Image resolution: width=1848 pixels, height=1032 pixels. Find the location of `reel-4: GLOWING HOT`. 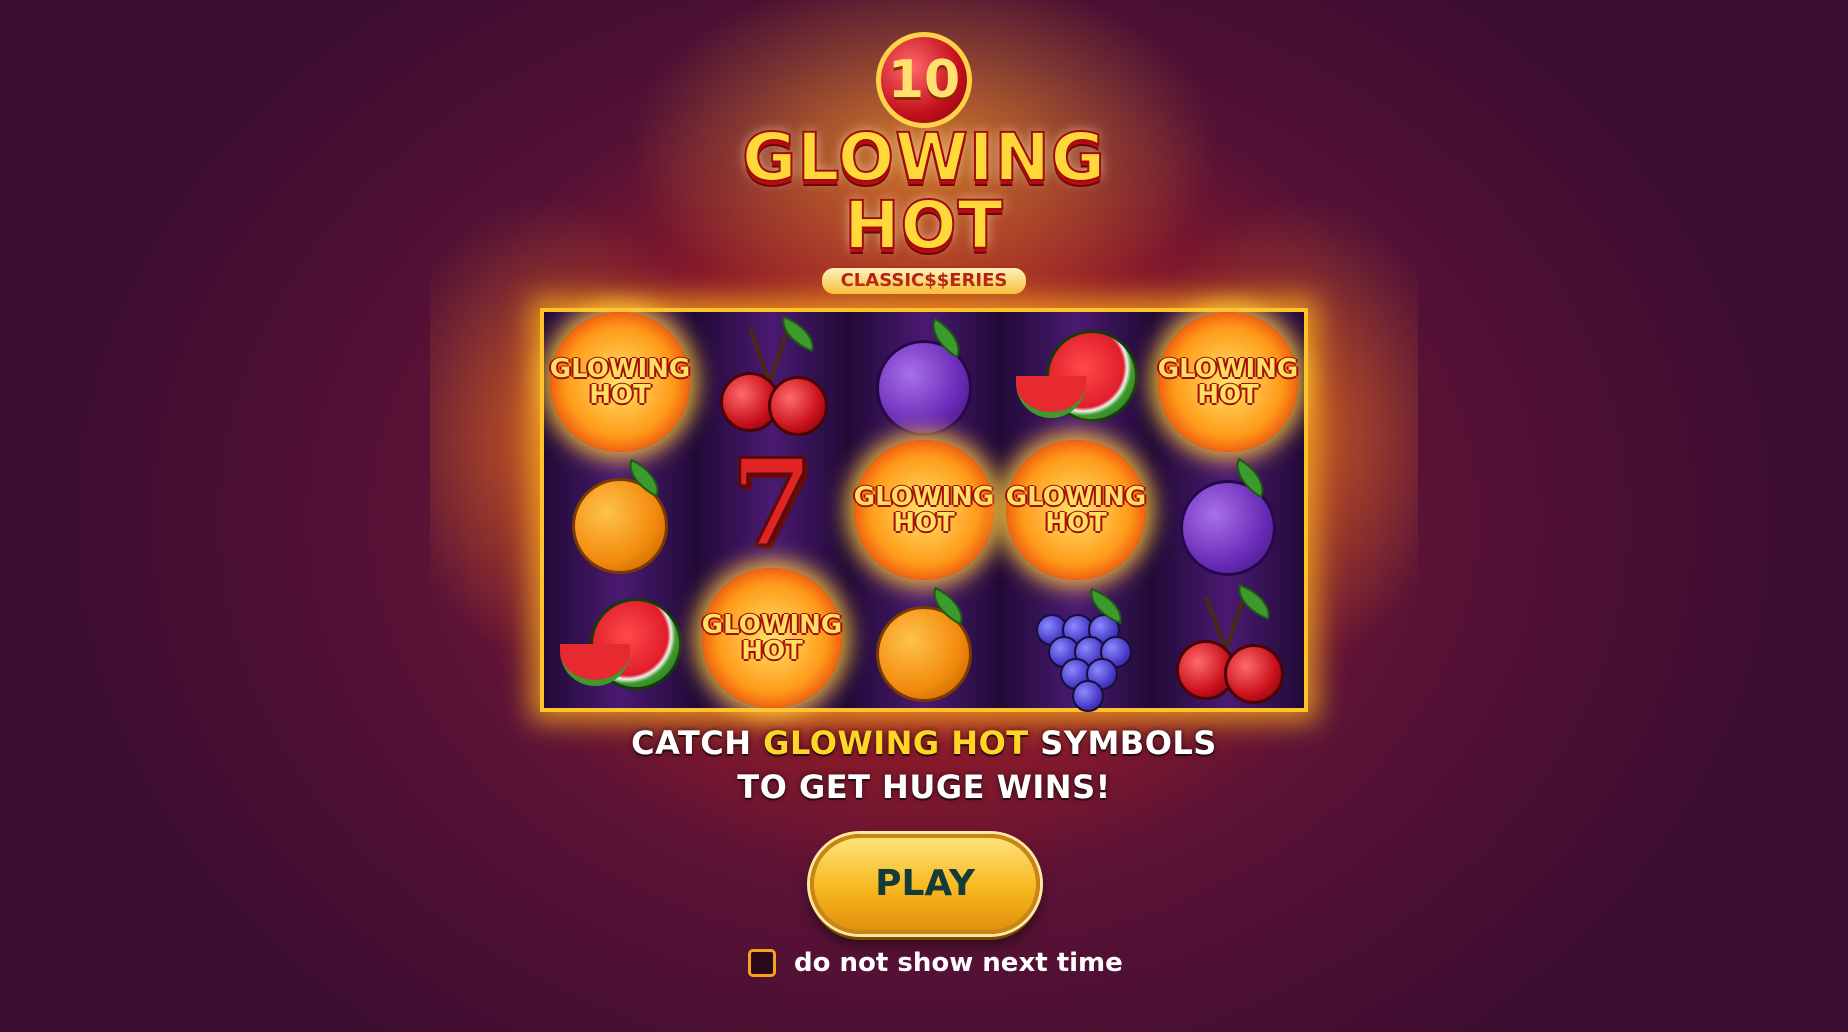

reel-4: GLOWING HOT is located at coordinates (1076, 512).